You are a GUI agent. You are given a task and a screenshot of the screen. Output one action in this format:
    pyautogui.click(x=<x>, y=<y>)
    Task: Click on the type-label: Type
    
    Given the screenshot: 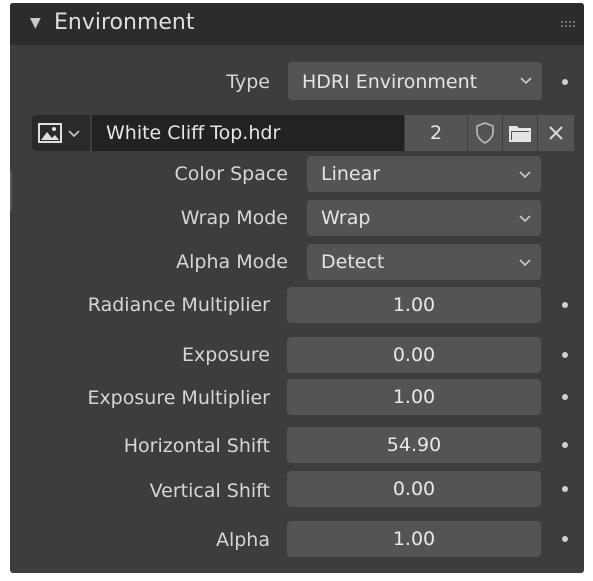 What is the action you would take?
    pyautogui.click(x=248, y=82)
    